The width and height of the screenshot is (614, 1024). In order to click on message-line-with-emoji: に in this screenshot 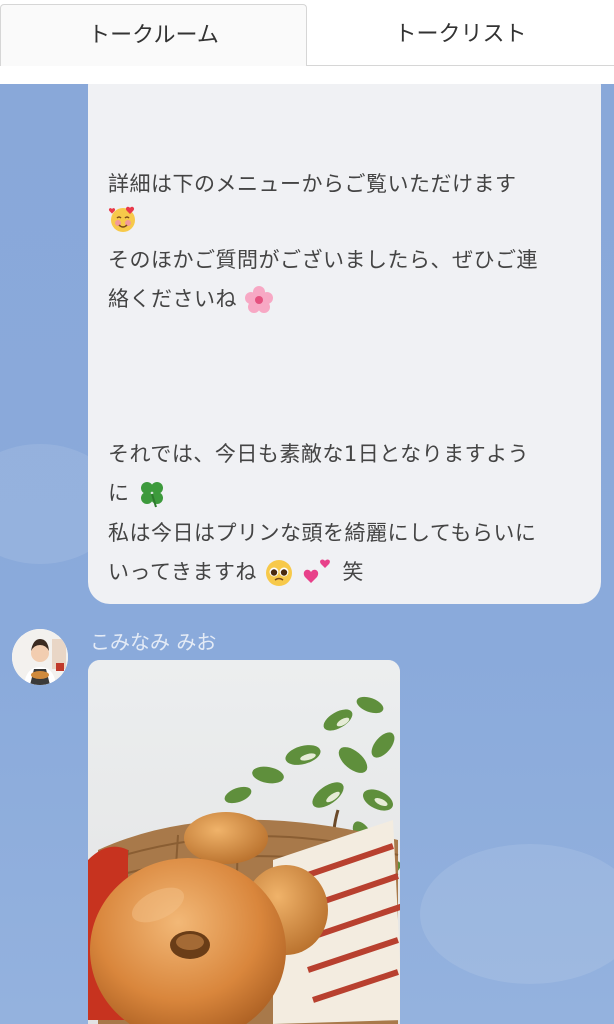, I will do `click(137, 493)`.